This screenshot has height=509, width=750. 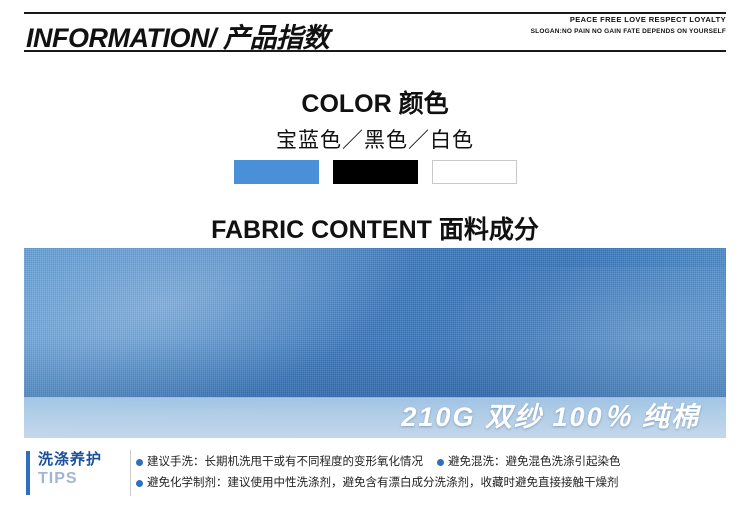 What do you see at coordinates (130, 473) in the screenshot?
I see `tips-divider` at bounding box center [130, 473].